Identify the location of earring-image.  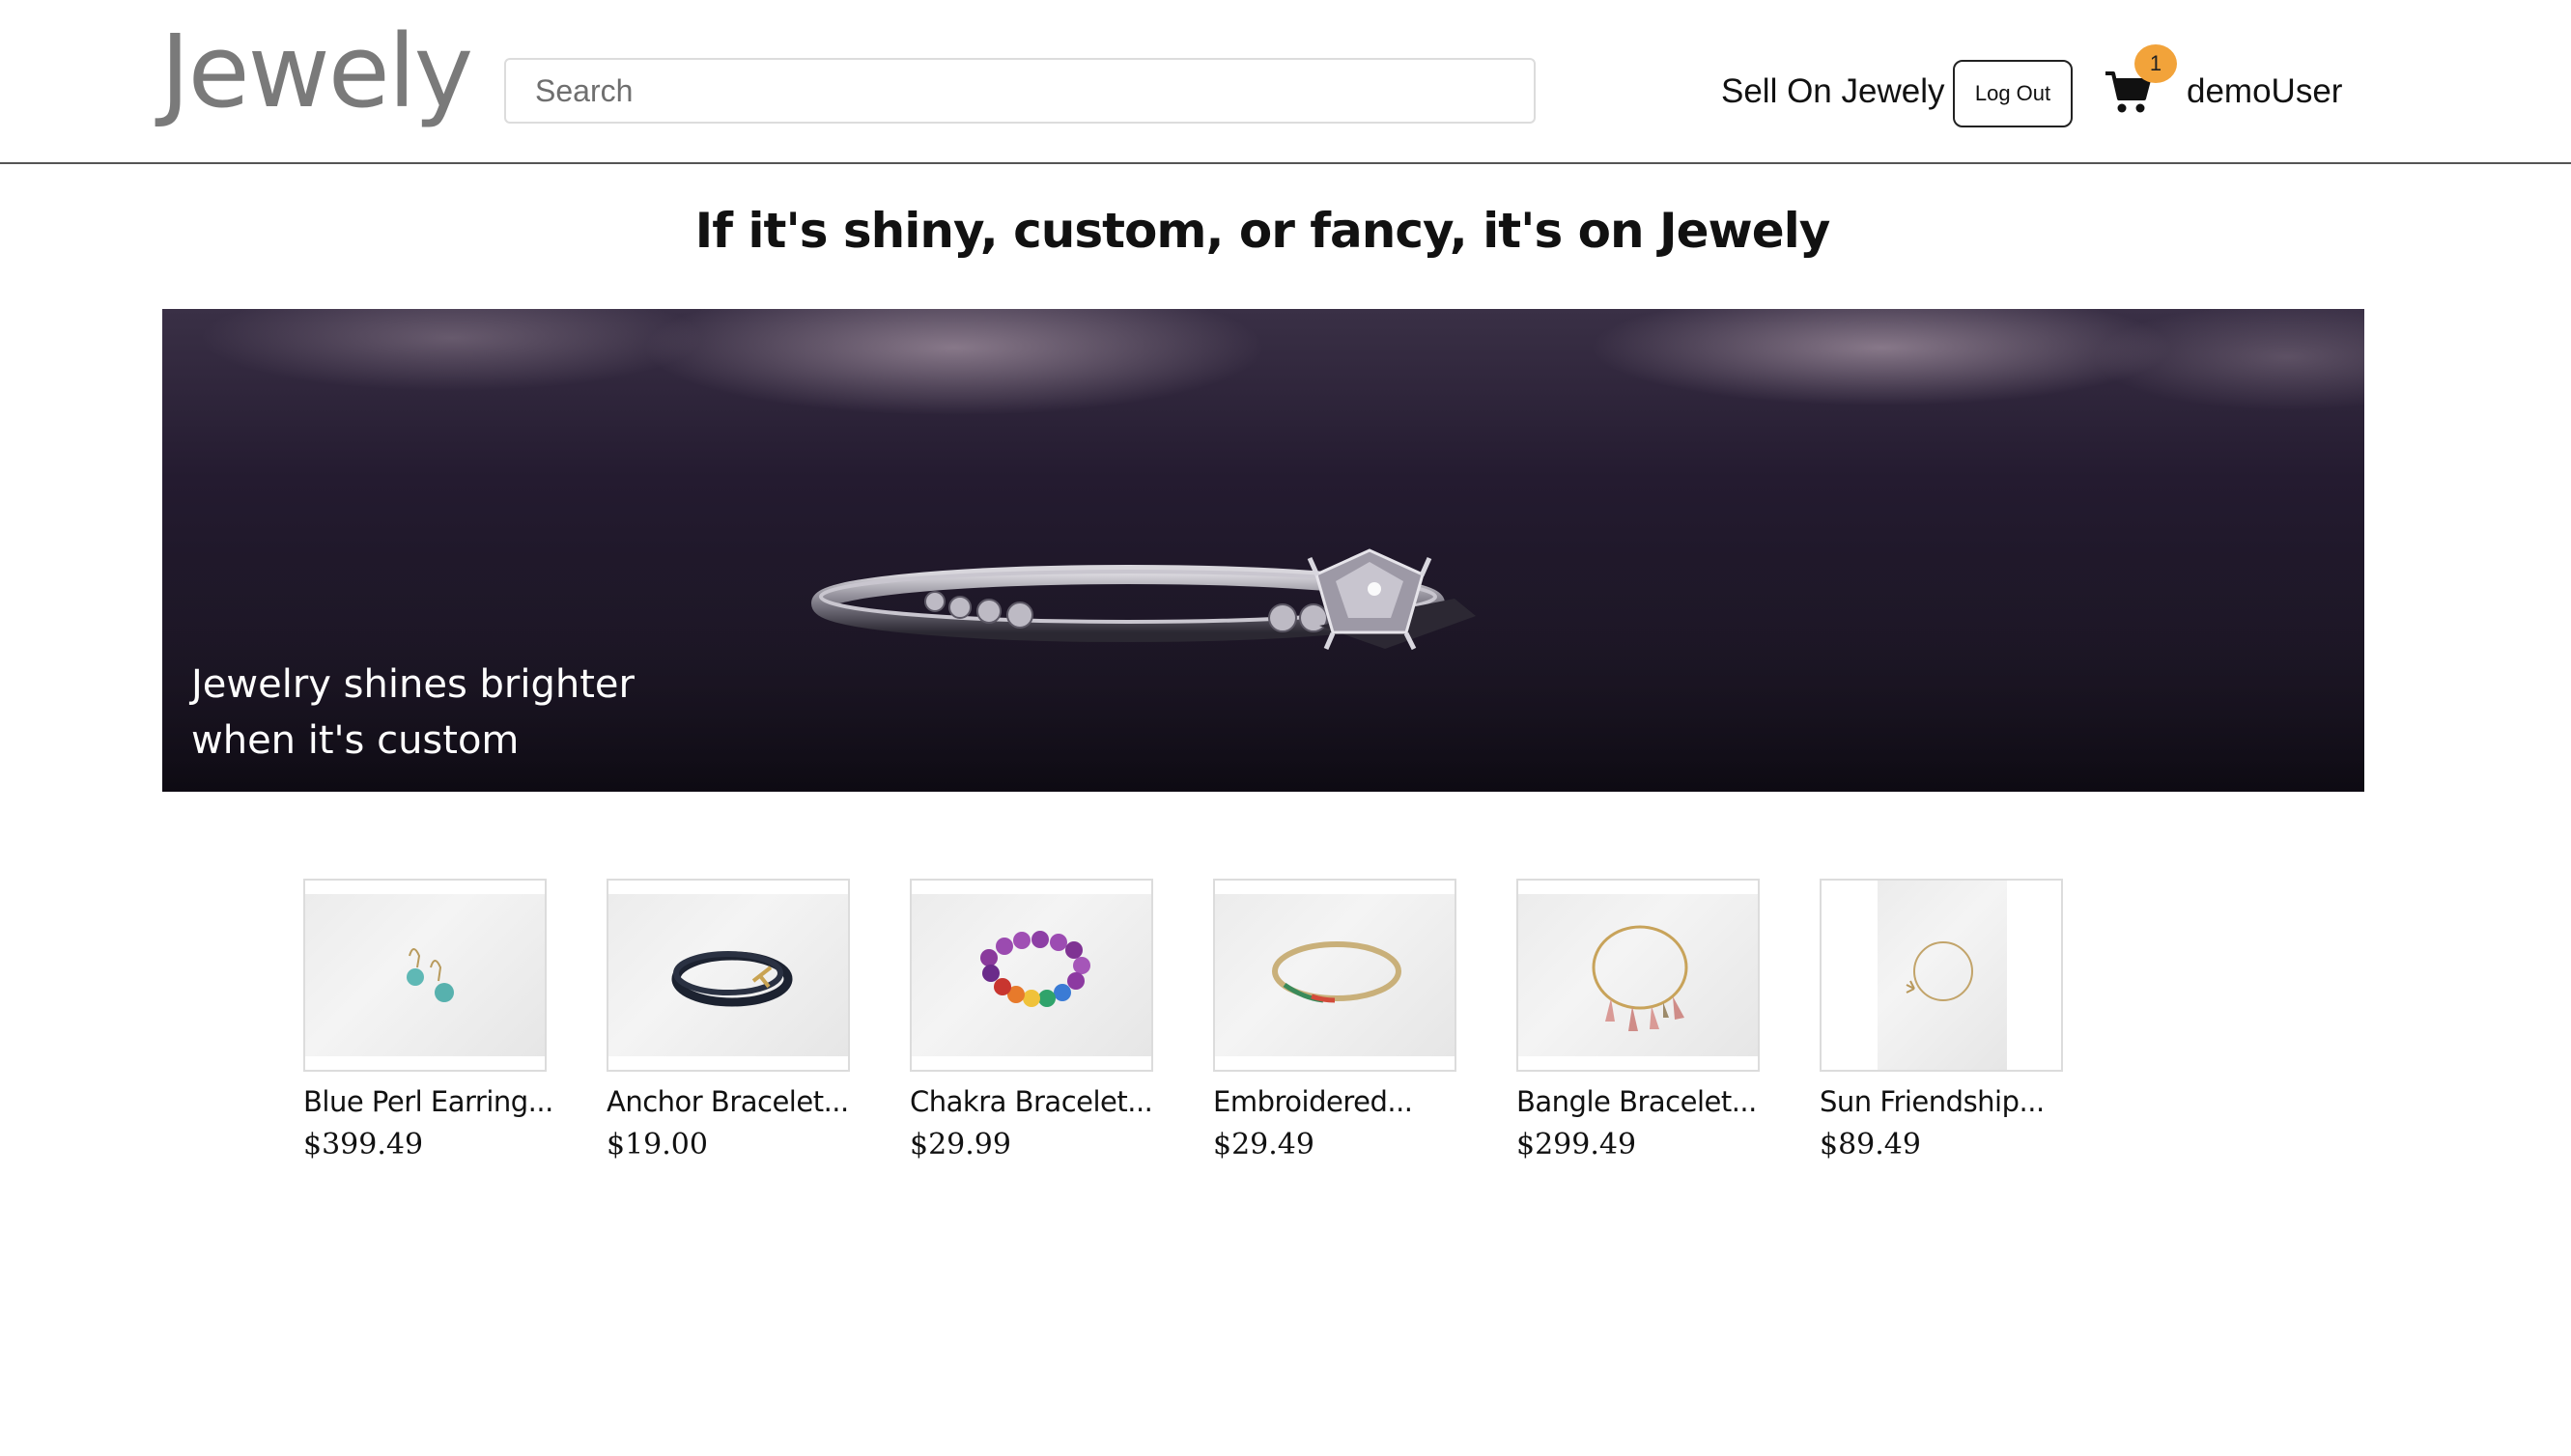
(430, 975).